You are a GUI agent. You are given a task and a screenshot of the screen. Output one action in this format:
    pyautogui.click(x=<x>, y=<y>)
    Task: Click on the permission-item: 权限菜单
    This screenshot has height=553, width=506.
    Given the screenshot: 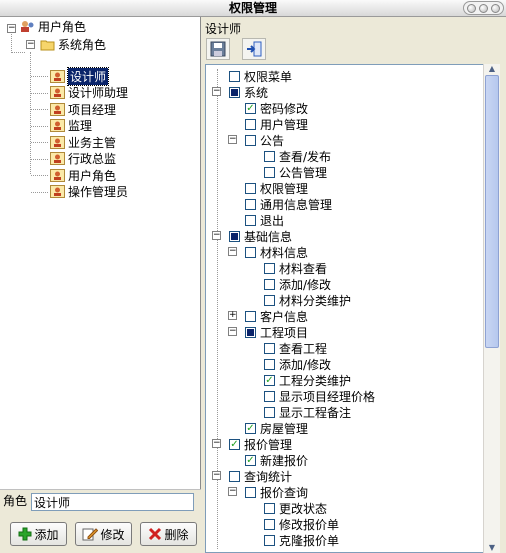 What is the action you would take?
    pyautogui.click(x=260, y=76)
    